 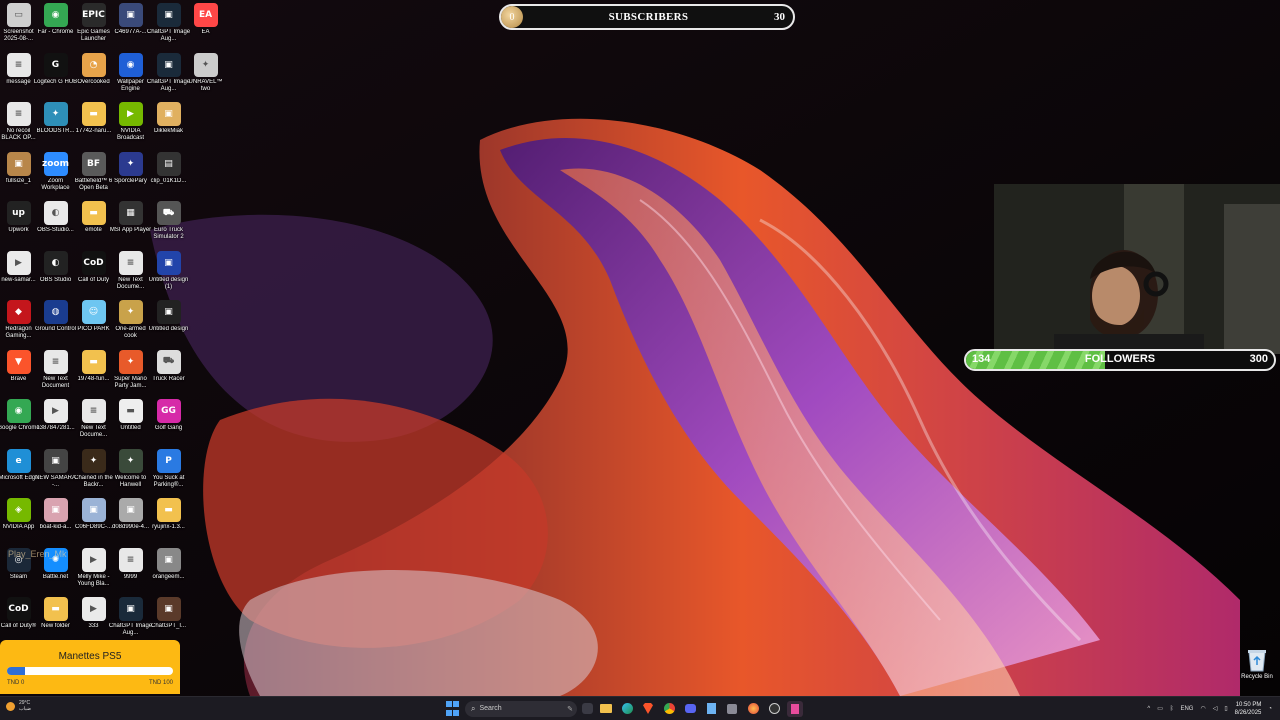 I want to click on firefox-icon, so click(x=753, y=709).